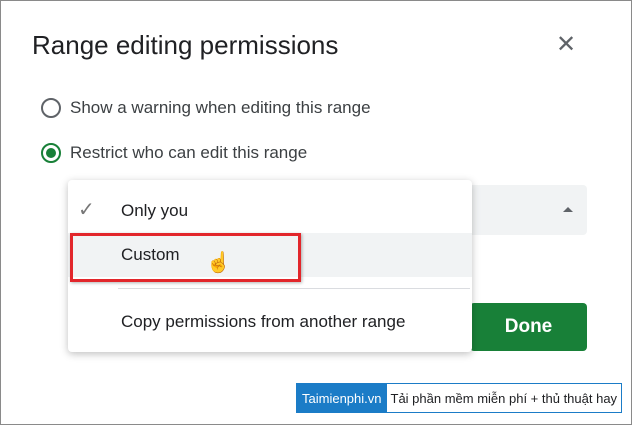 This screenshot has height=425, width=632. Describe the element at coordinates (218, 263) in the screenshot. I see `hand-cursor-icon: ☝` at that location.